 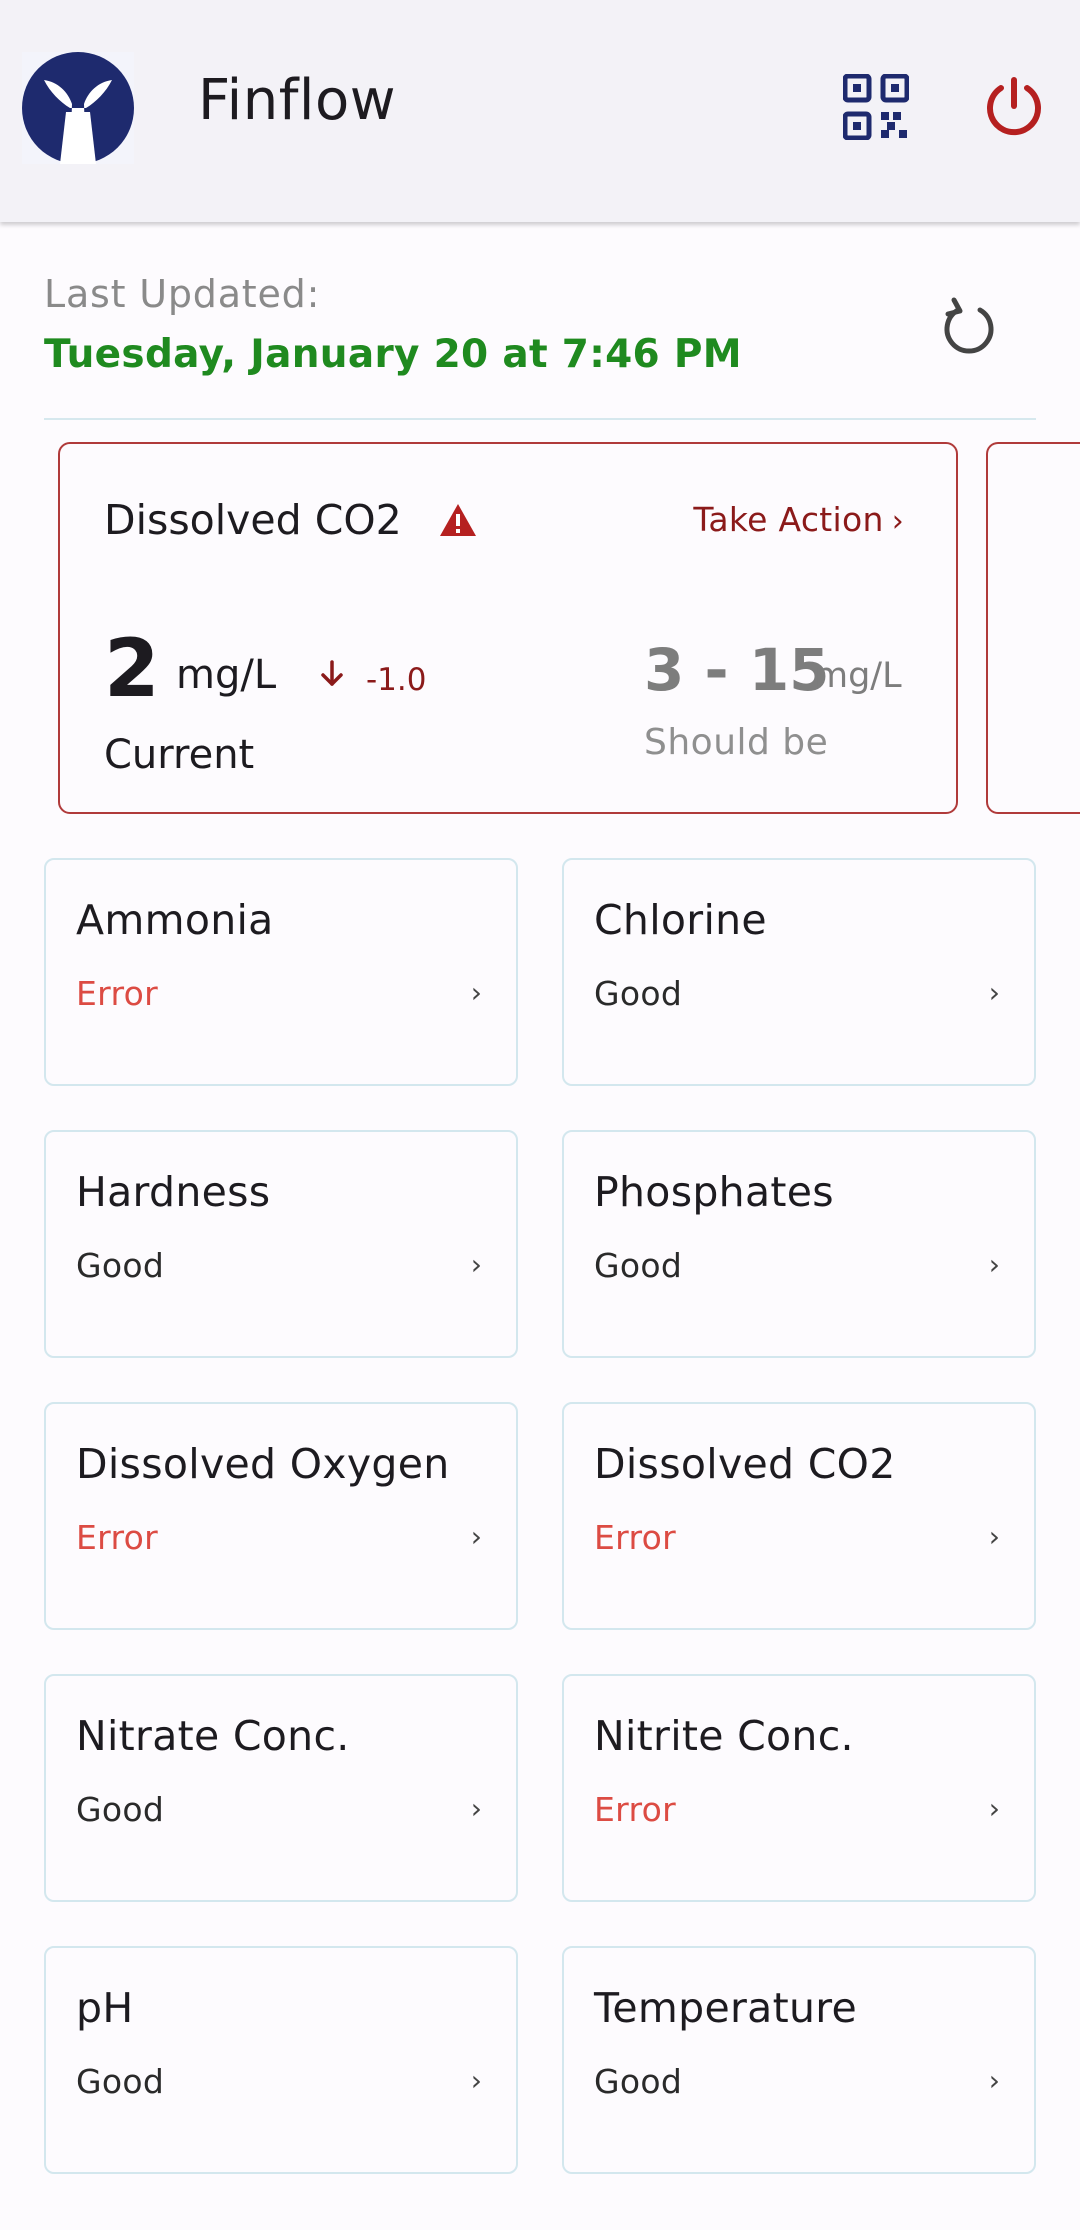 What do you see at coordinates (297, 100) in the screenshot?
I see `app-title: Finflow` at bounding box center [297, 100].